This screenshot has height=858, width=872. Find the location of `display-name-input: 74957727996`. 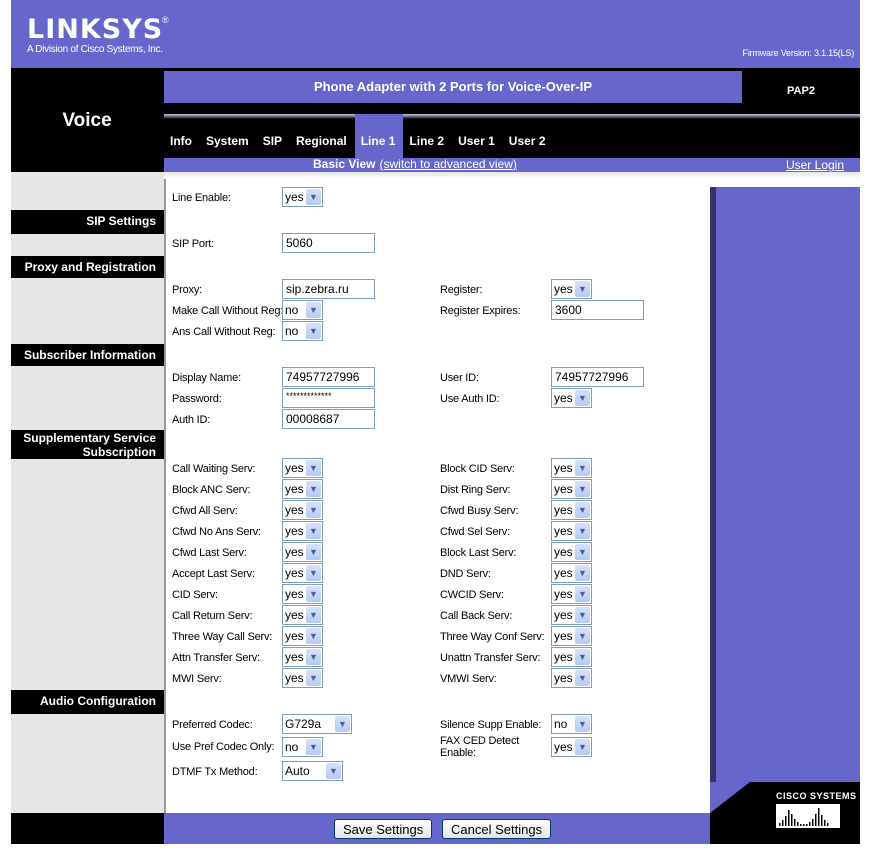

display-name-input: 74957727996 is located at coordinates (328, 377).